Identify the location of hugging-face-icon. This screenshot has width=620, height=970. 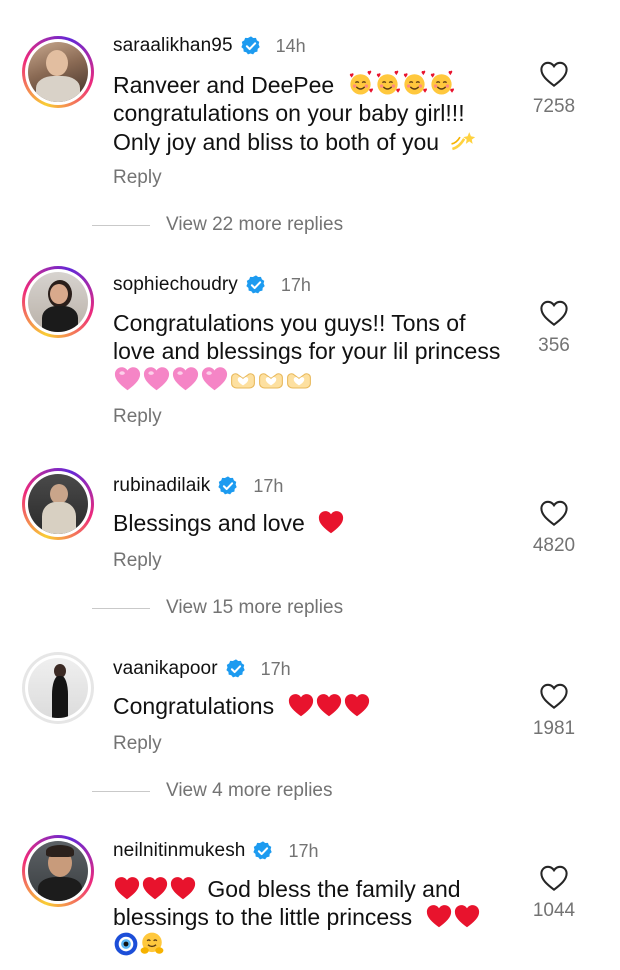
(152, 944).